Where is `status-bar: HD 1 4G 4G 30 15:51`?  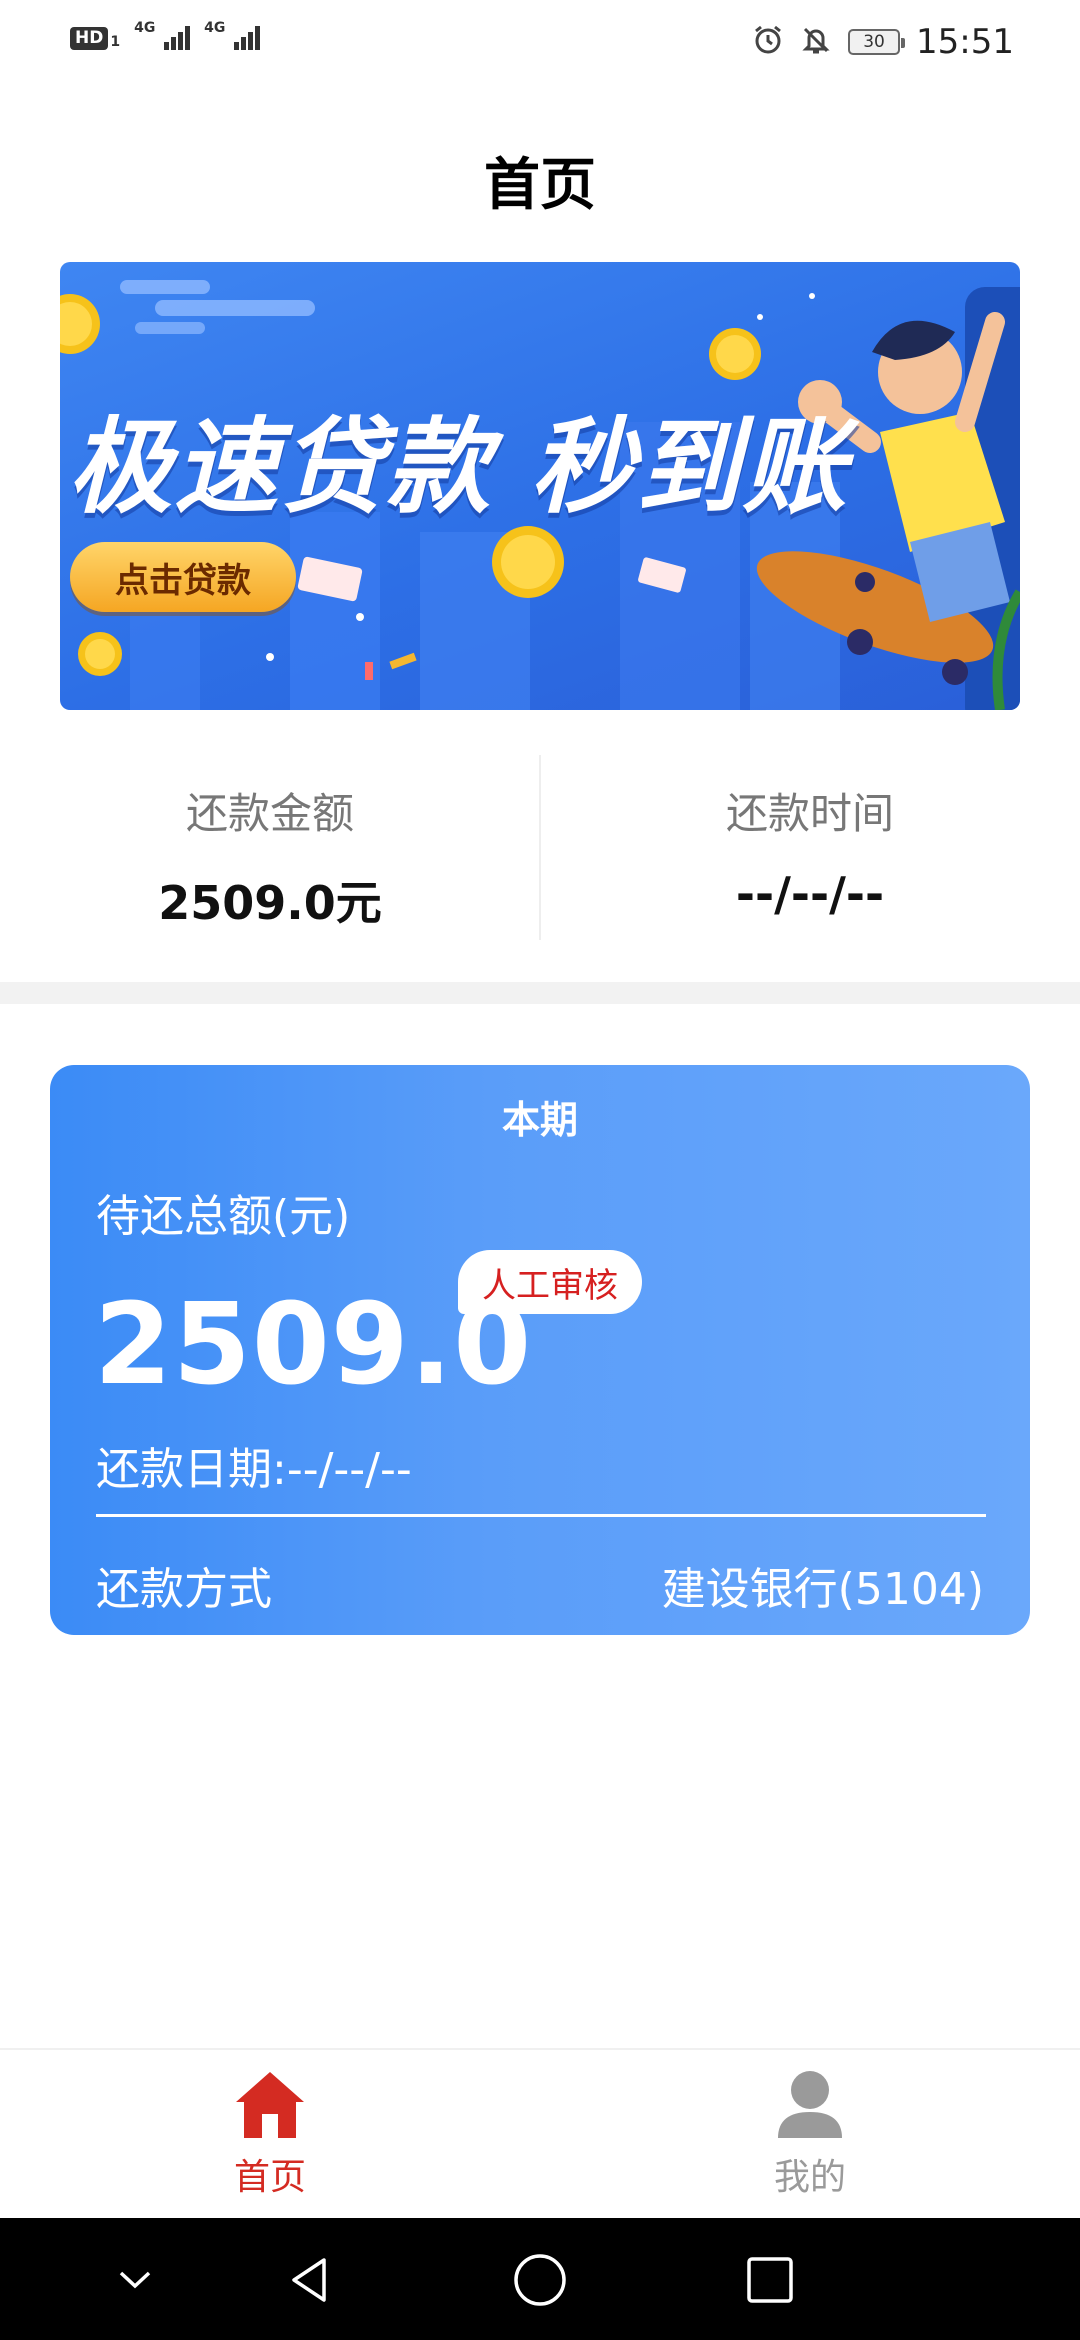 status-bar: HD 1 4G 4G 30 15:51 is located at coordinates (540, 46).